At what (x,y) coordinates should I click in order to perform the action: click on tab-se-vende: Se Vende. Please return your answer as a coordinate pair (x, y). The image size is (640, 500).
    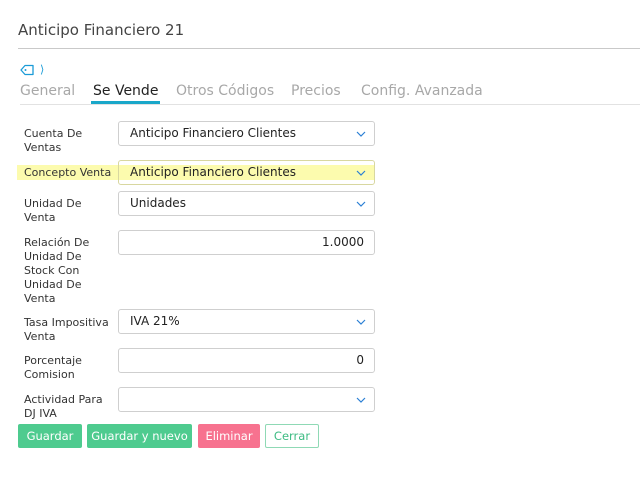
    Looking at the image, I should click on (125, 93).